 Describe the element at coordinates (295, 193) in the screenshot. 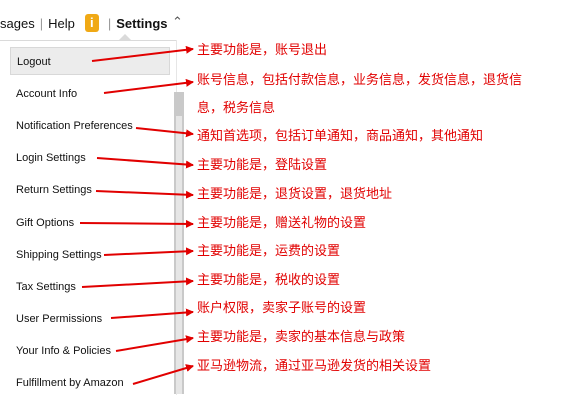

I see `annotation-return-settings: 主要功能是，退货设置，退货地址` at that location.